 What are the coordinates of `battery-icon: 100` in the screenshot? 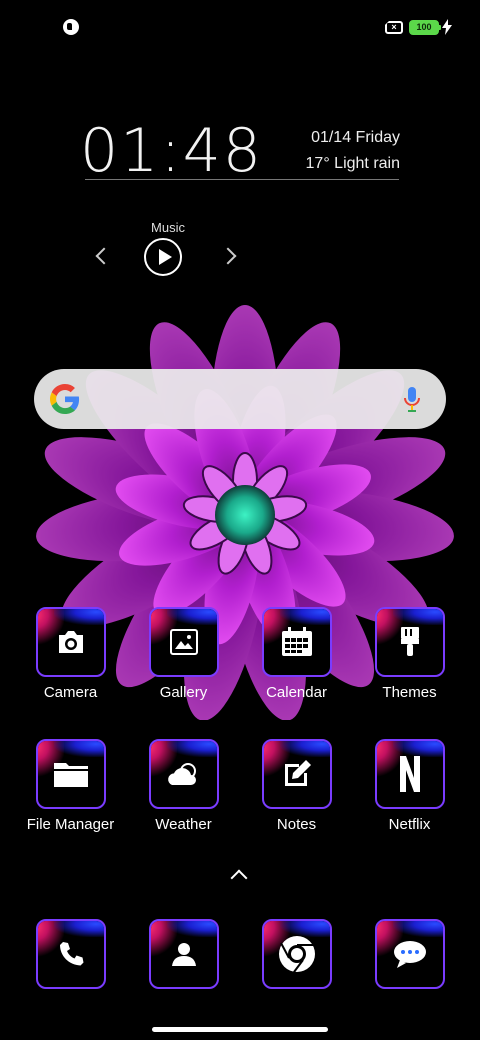 It's located at (425, 27).